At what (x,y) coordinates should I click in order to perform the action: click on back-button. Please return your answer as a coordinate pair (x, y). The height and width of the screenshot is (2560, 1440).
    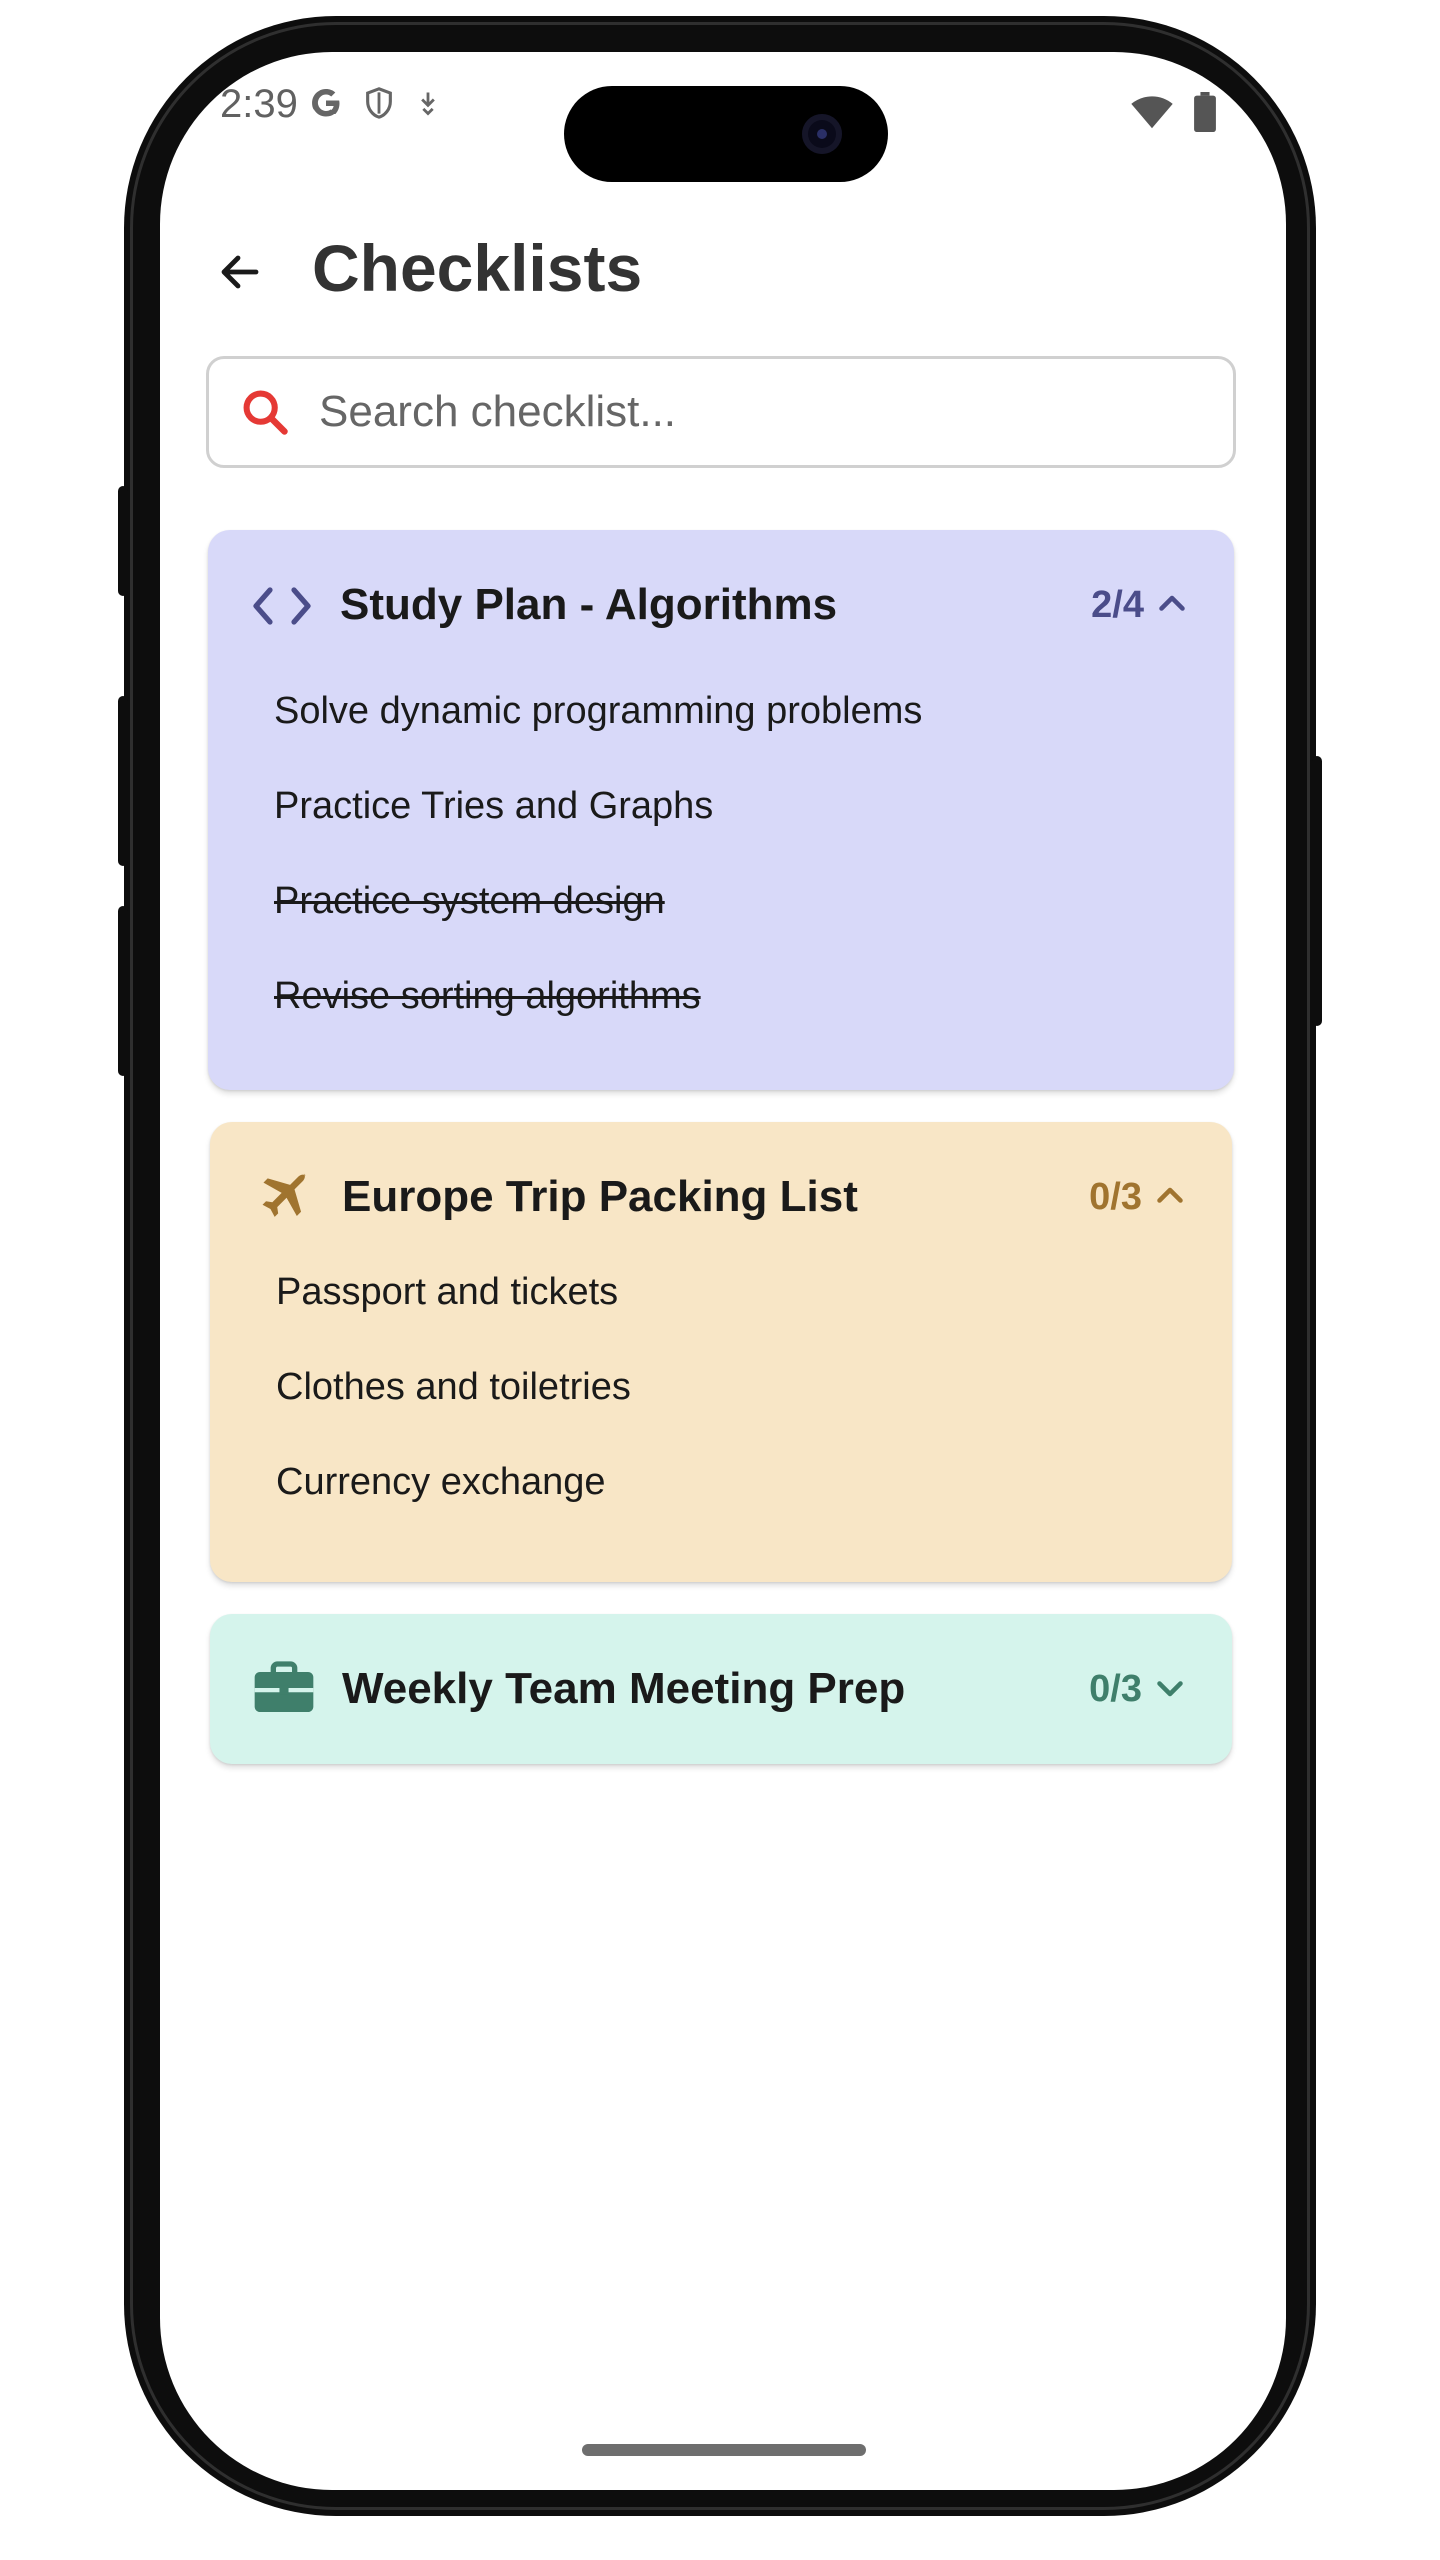
    Looking at the image, I should click on (240, 272).